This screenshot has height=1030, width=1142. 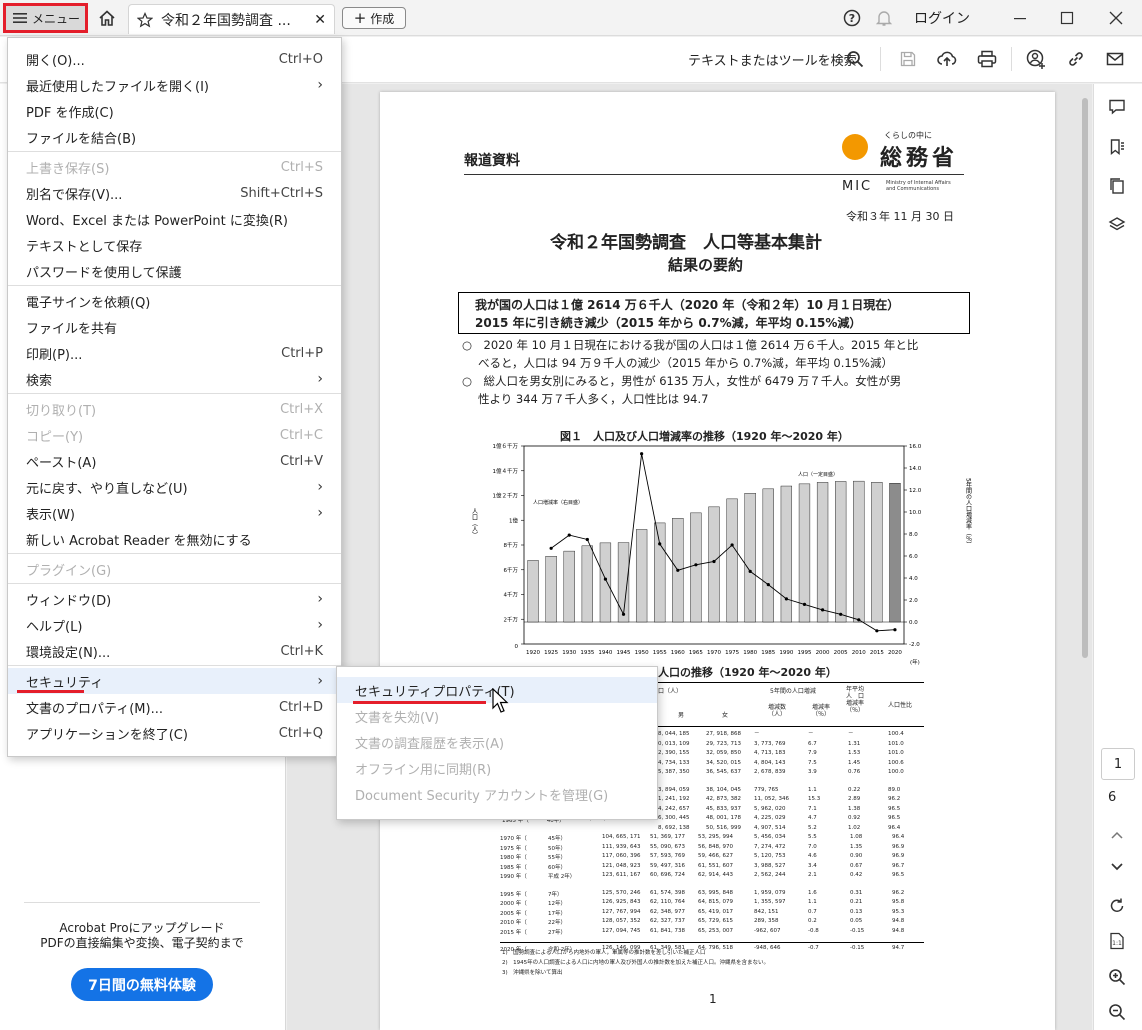 What do you see at coordinates (300, 707) in the screenshot?
I see `shortcut-label: Ctrl+D` at bounding box center [300, 707].